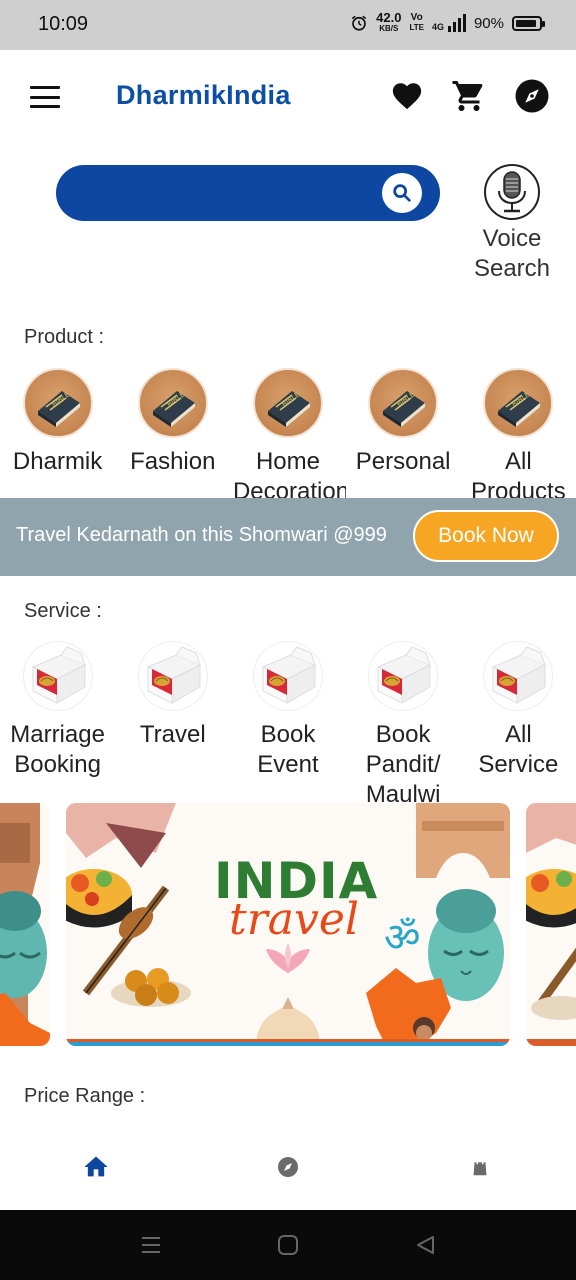 The width and height of the screenshot is (576, 1280). Describe the element at coordinates (518, 749) in the screenshot. I see `service-category-label: All Service` at that location.